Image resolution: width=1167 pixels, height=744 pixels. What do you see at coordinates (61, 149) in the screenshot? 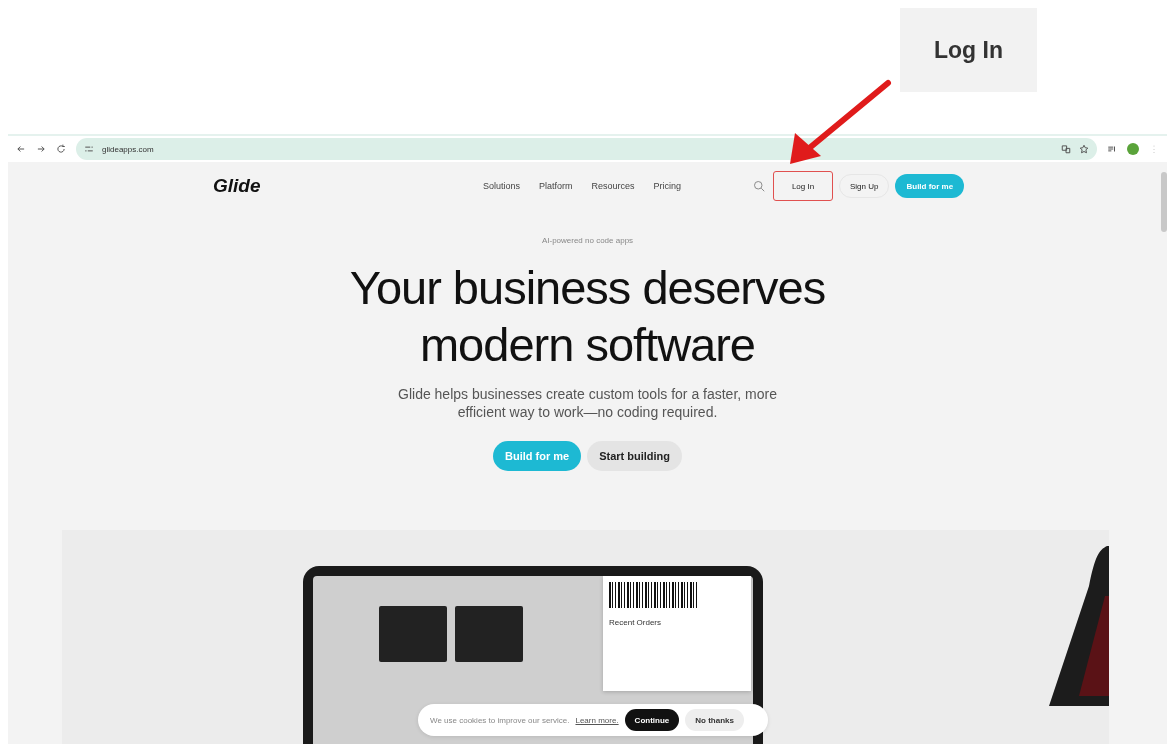
I see `reload-icon` at bounding box center [61, 149].